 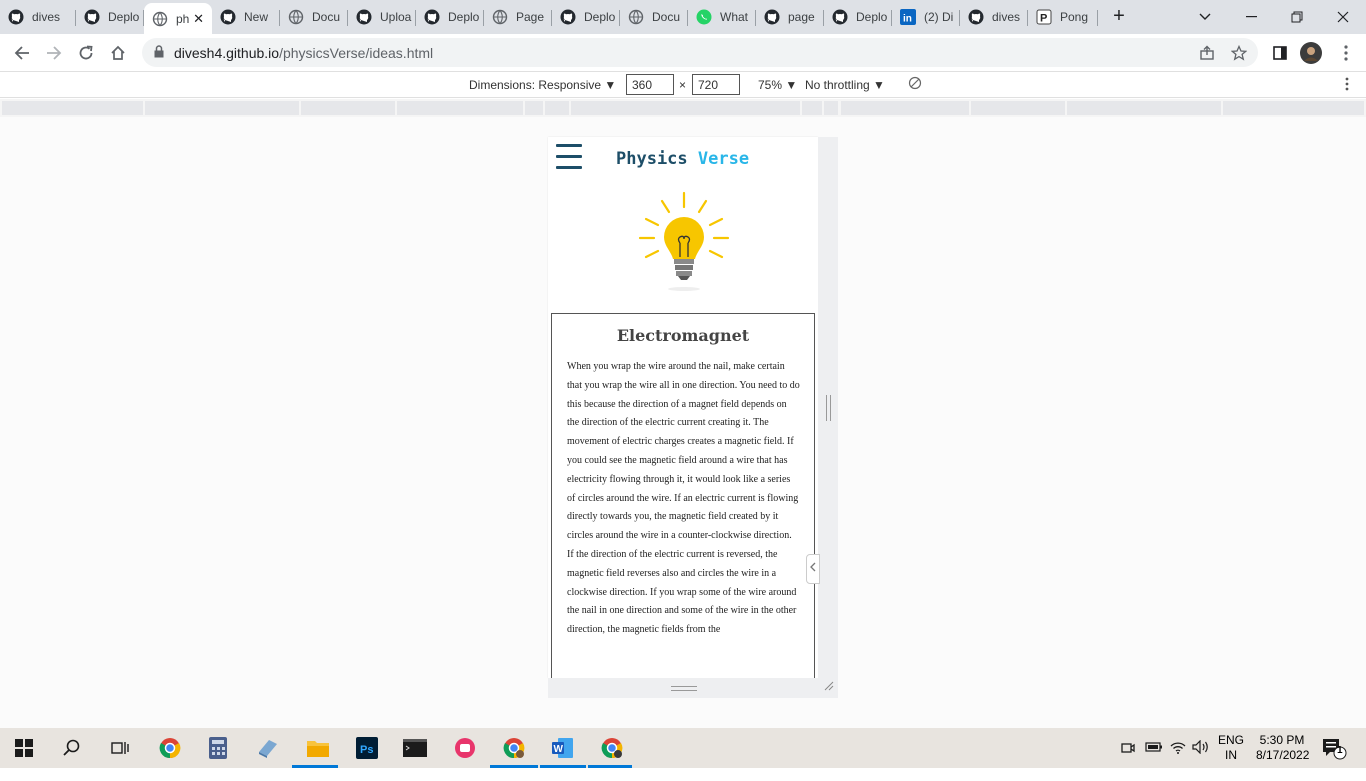 What do you see at coordinates (542, 85) in the screenshot?
I see `dimensions-dropdown: Dimensions: Responsive ▼` at bounding box center [542, 85].